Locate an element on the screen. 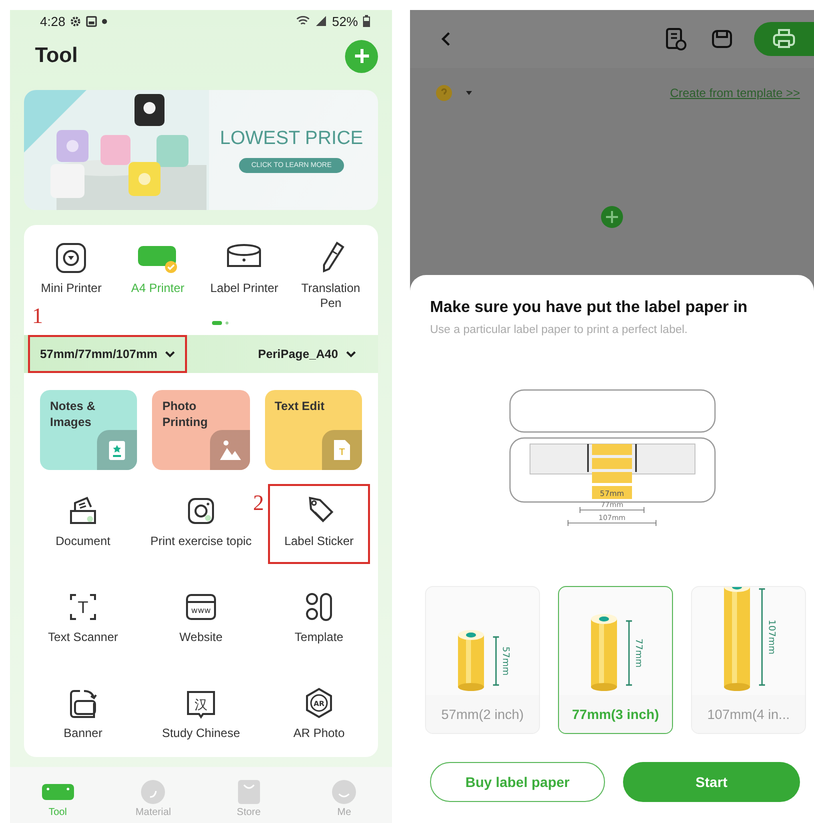 This screenshot has width=814, height=823. image-icon is located at coordinates (92, 21).